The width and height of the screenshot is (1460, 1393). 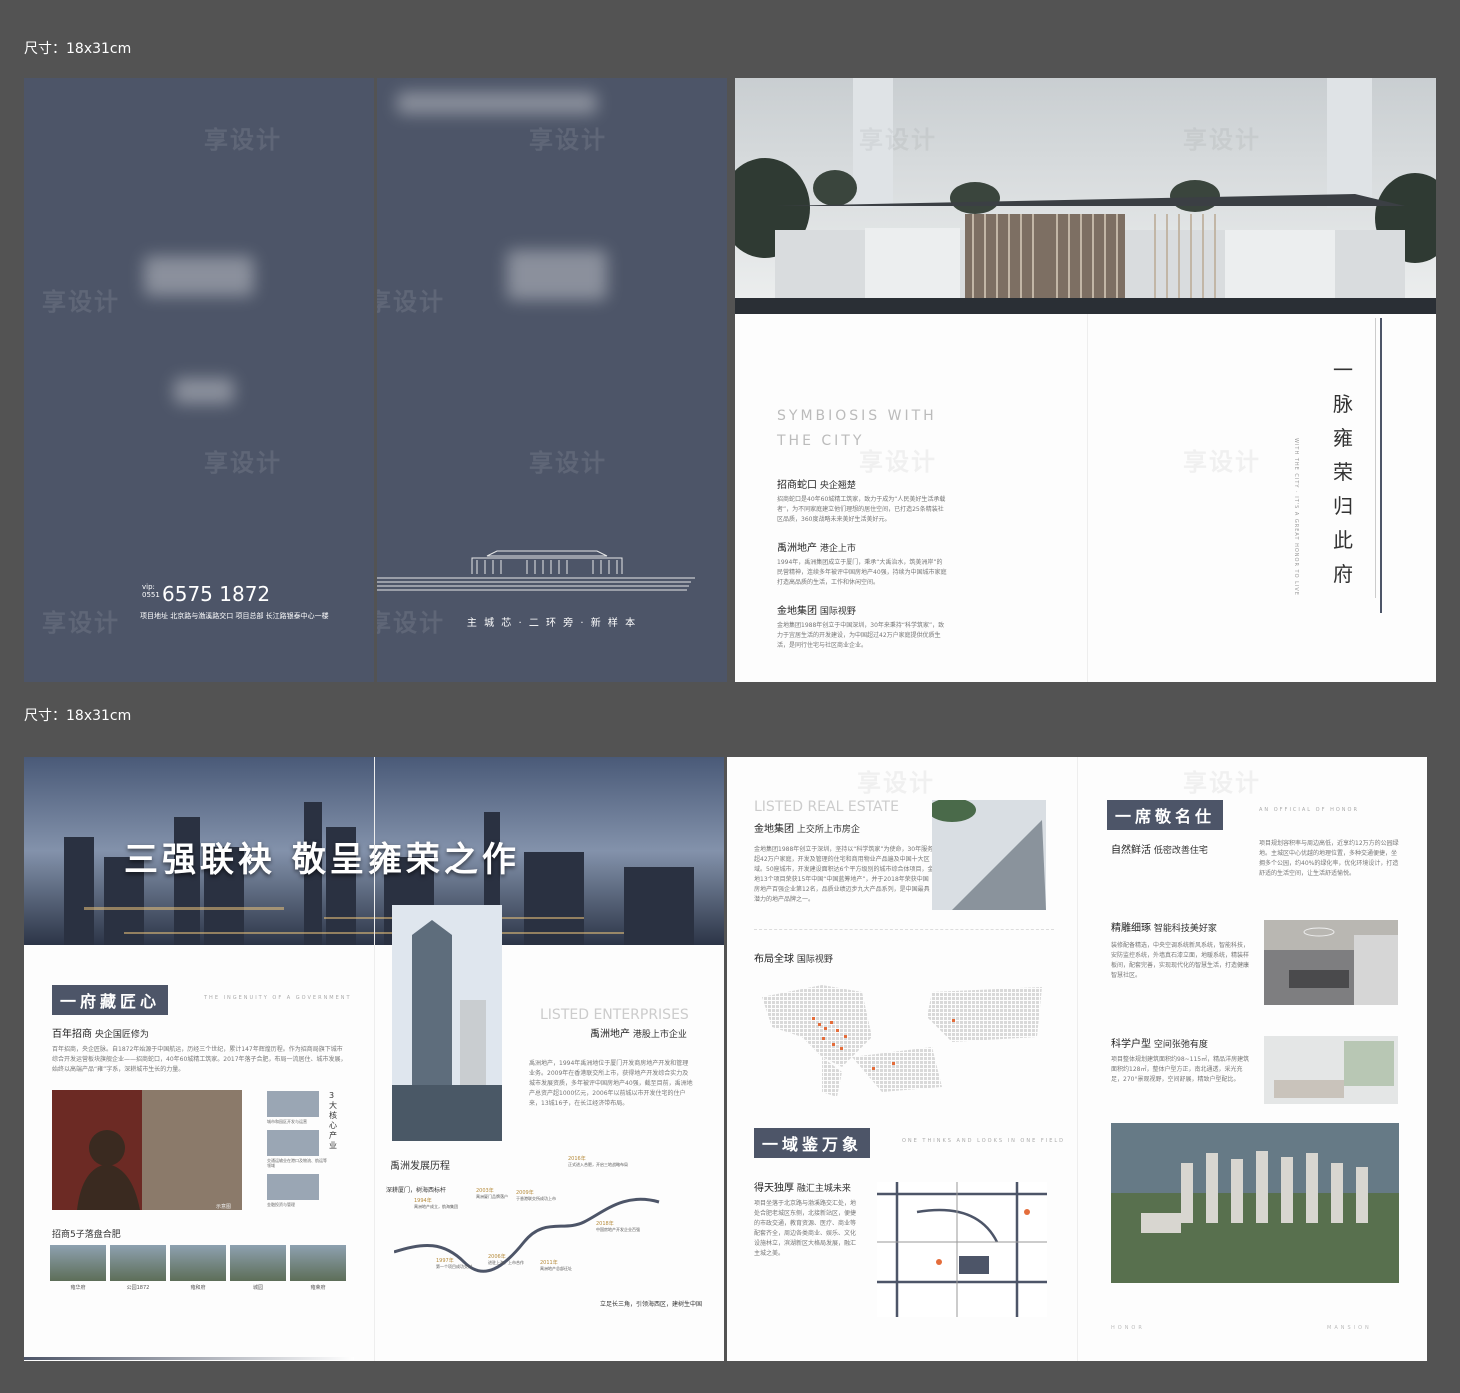 I want to click on listed-title: 禹洲地产, so click(x=610, y=1034).